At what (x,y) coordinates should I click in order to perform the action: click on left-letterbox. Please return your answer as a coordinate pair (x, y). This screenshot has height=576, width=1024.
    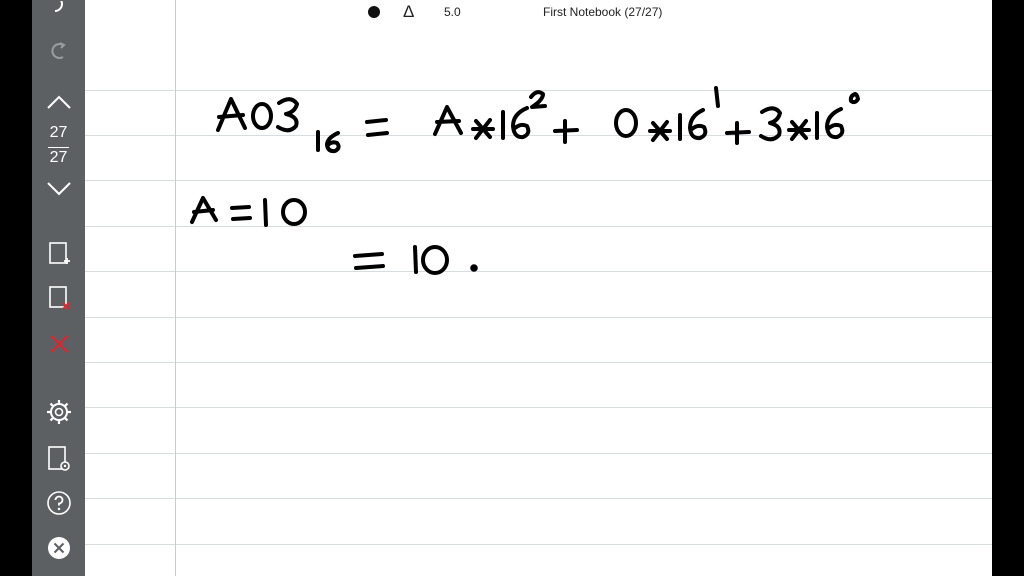
    Looking at the image, I should click on (16, 288).